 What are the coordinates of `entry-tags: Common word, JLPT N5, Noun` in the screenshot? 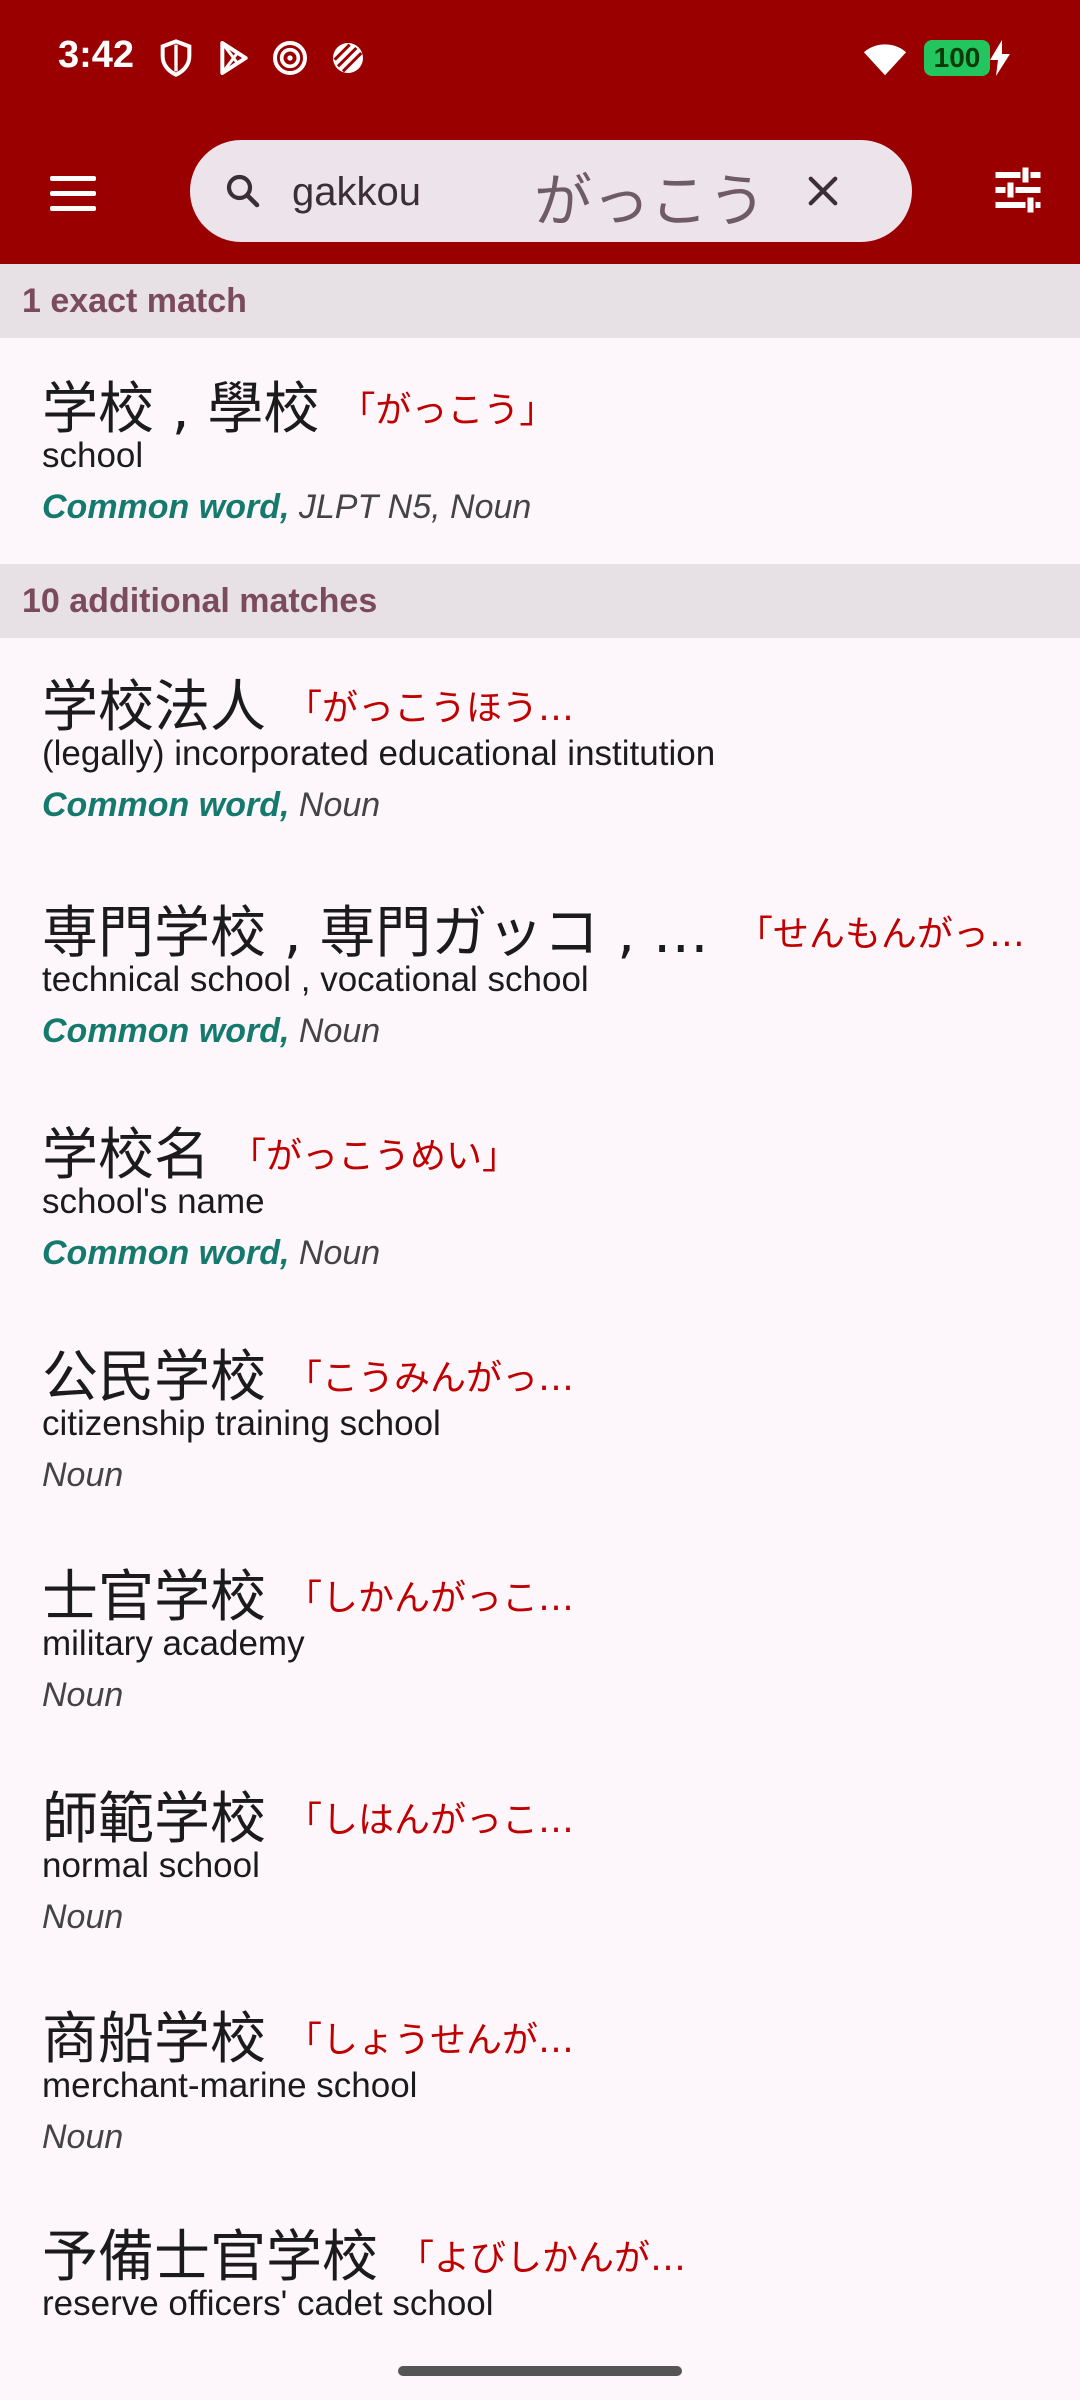 It's located at (287, 507).